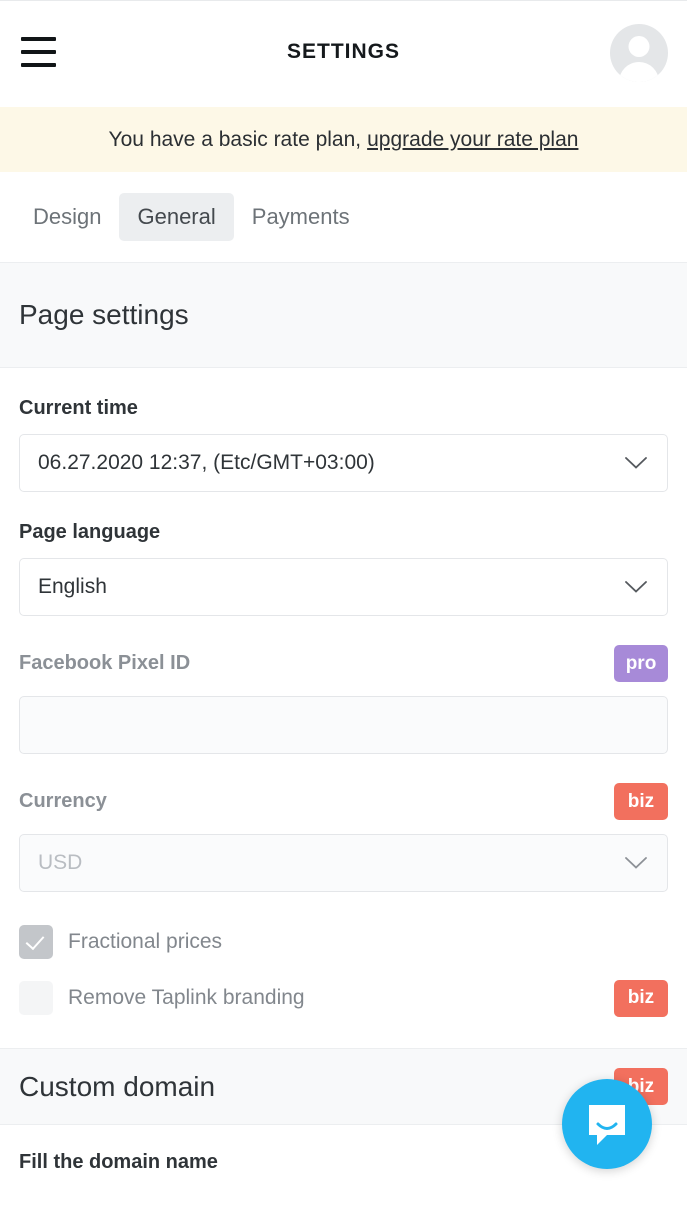 This screenshot has height=1207, width=687. What do you see at coordinates (176, 217) in the screenshot?
I see `tab-general: General` at bounding box center [176, 217].